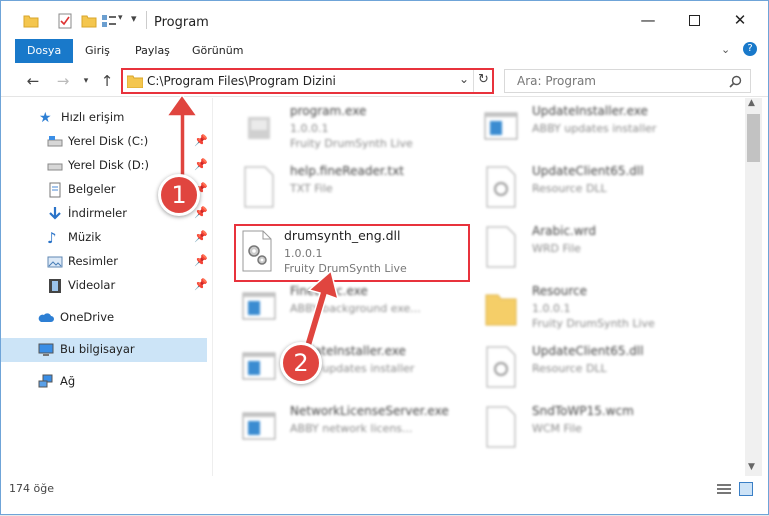  Describe the element at coordinates (347, 171) in the screenshot. I see `file-name: help.fineReader.txt` at that location.